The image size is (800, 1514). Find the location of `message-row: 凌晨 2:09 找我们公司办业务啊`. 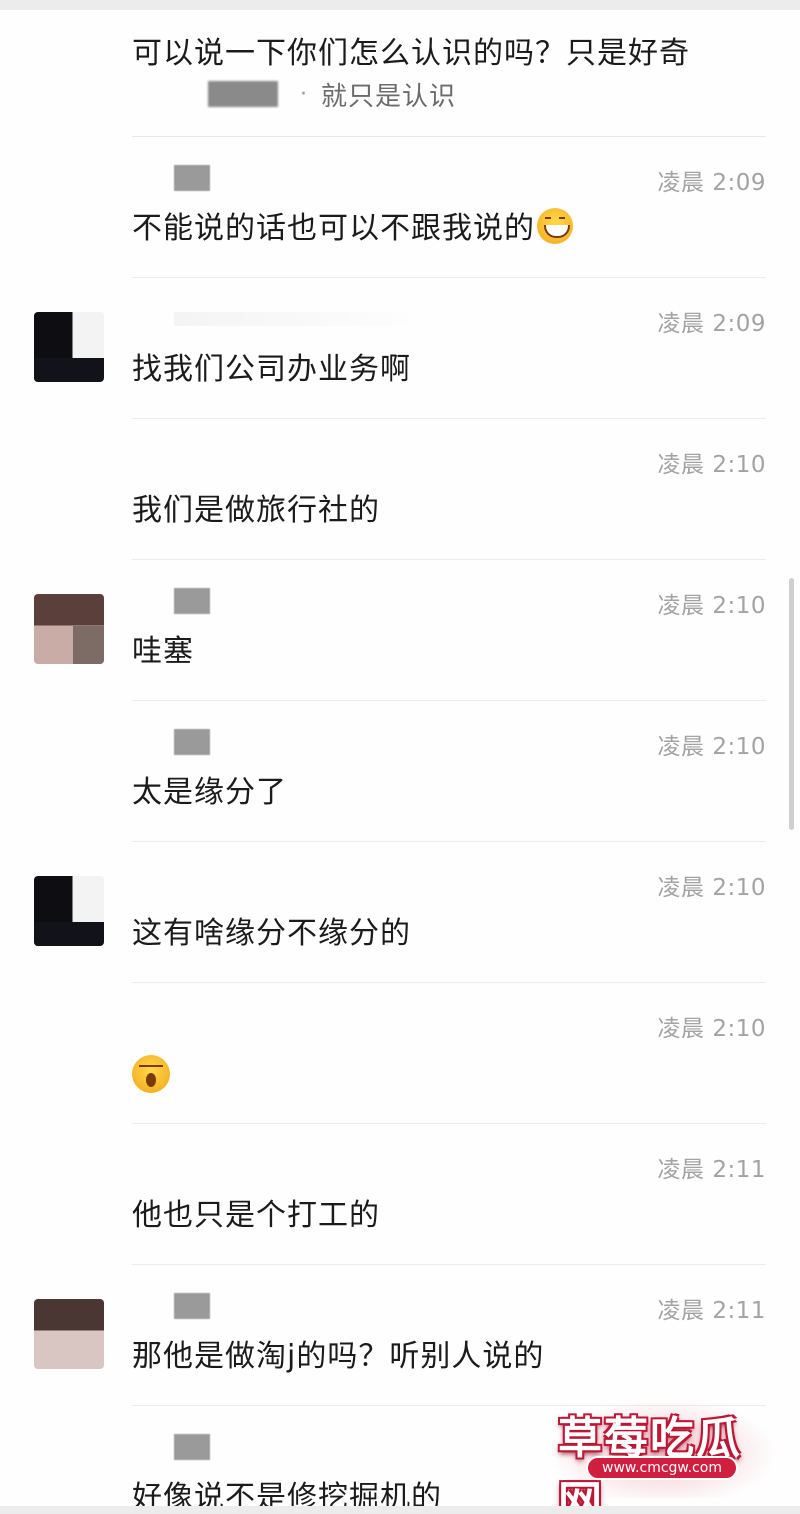

message-row: 凌晨 2:09 找我们公司办业务啊 is located at coordinates (400, 348).